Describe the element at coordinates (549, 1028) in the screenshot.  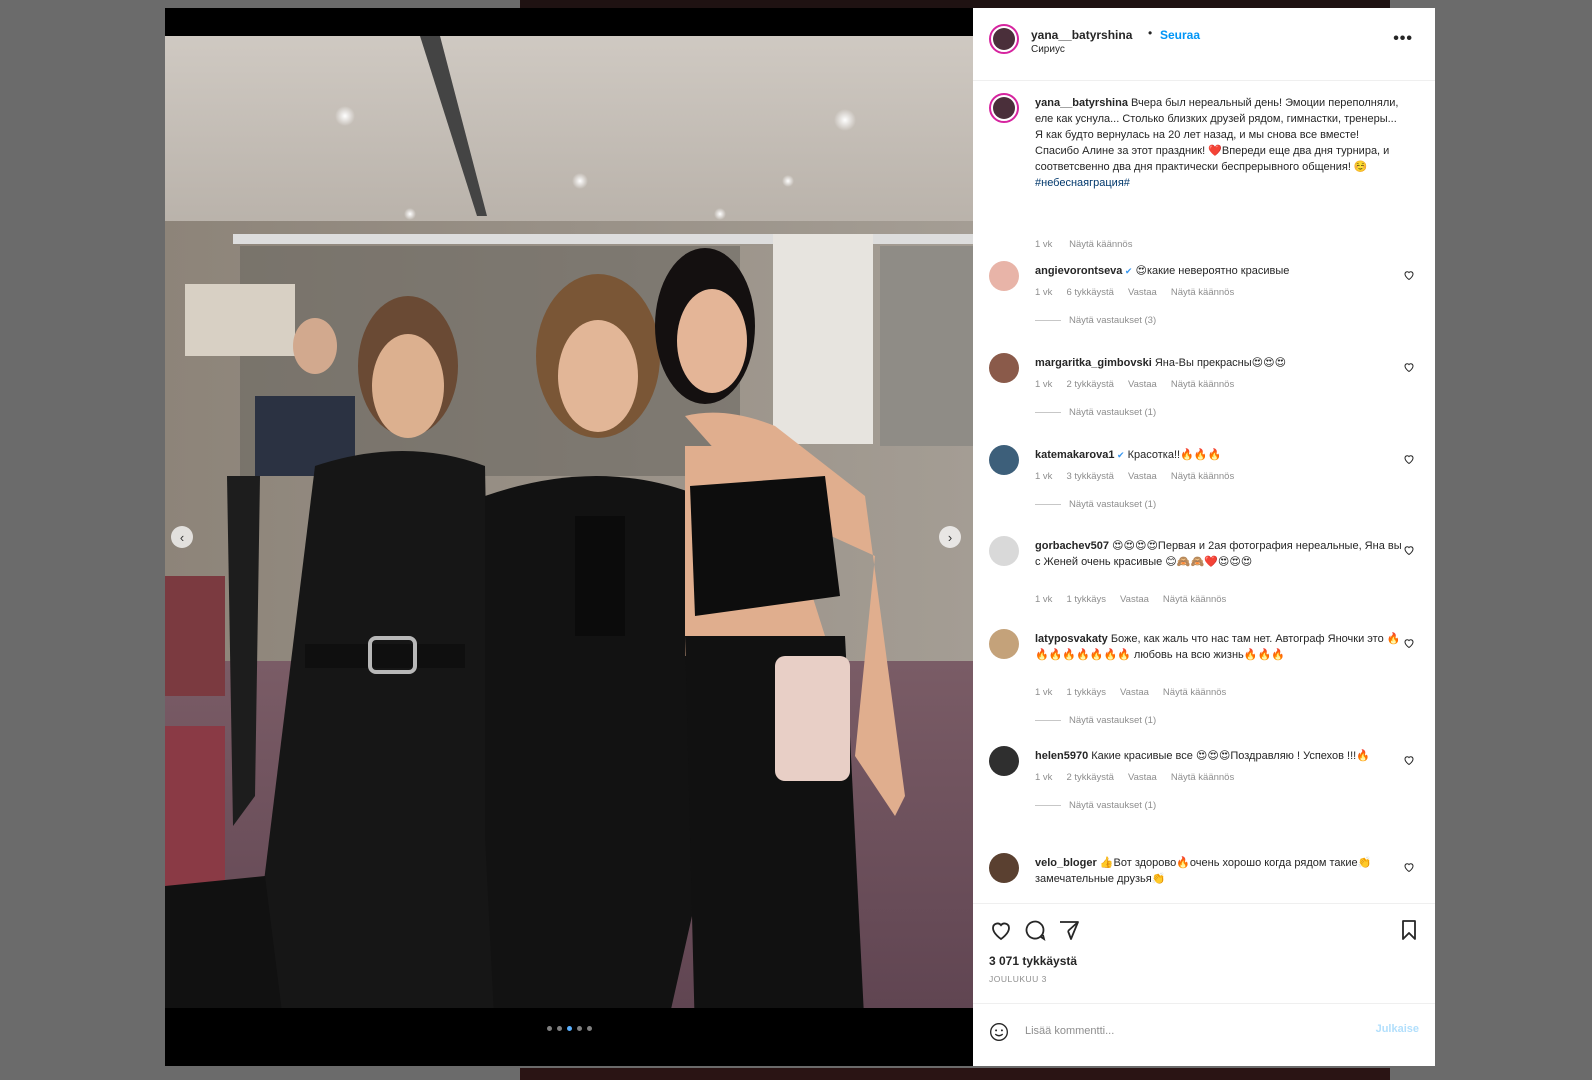
I see `carousel-dot` at that location.